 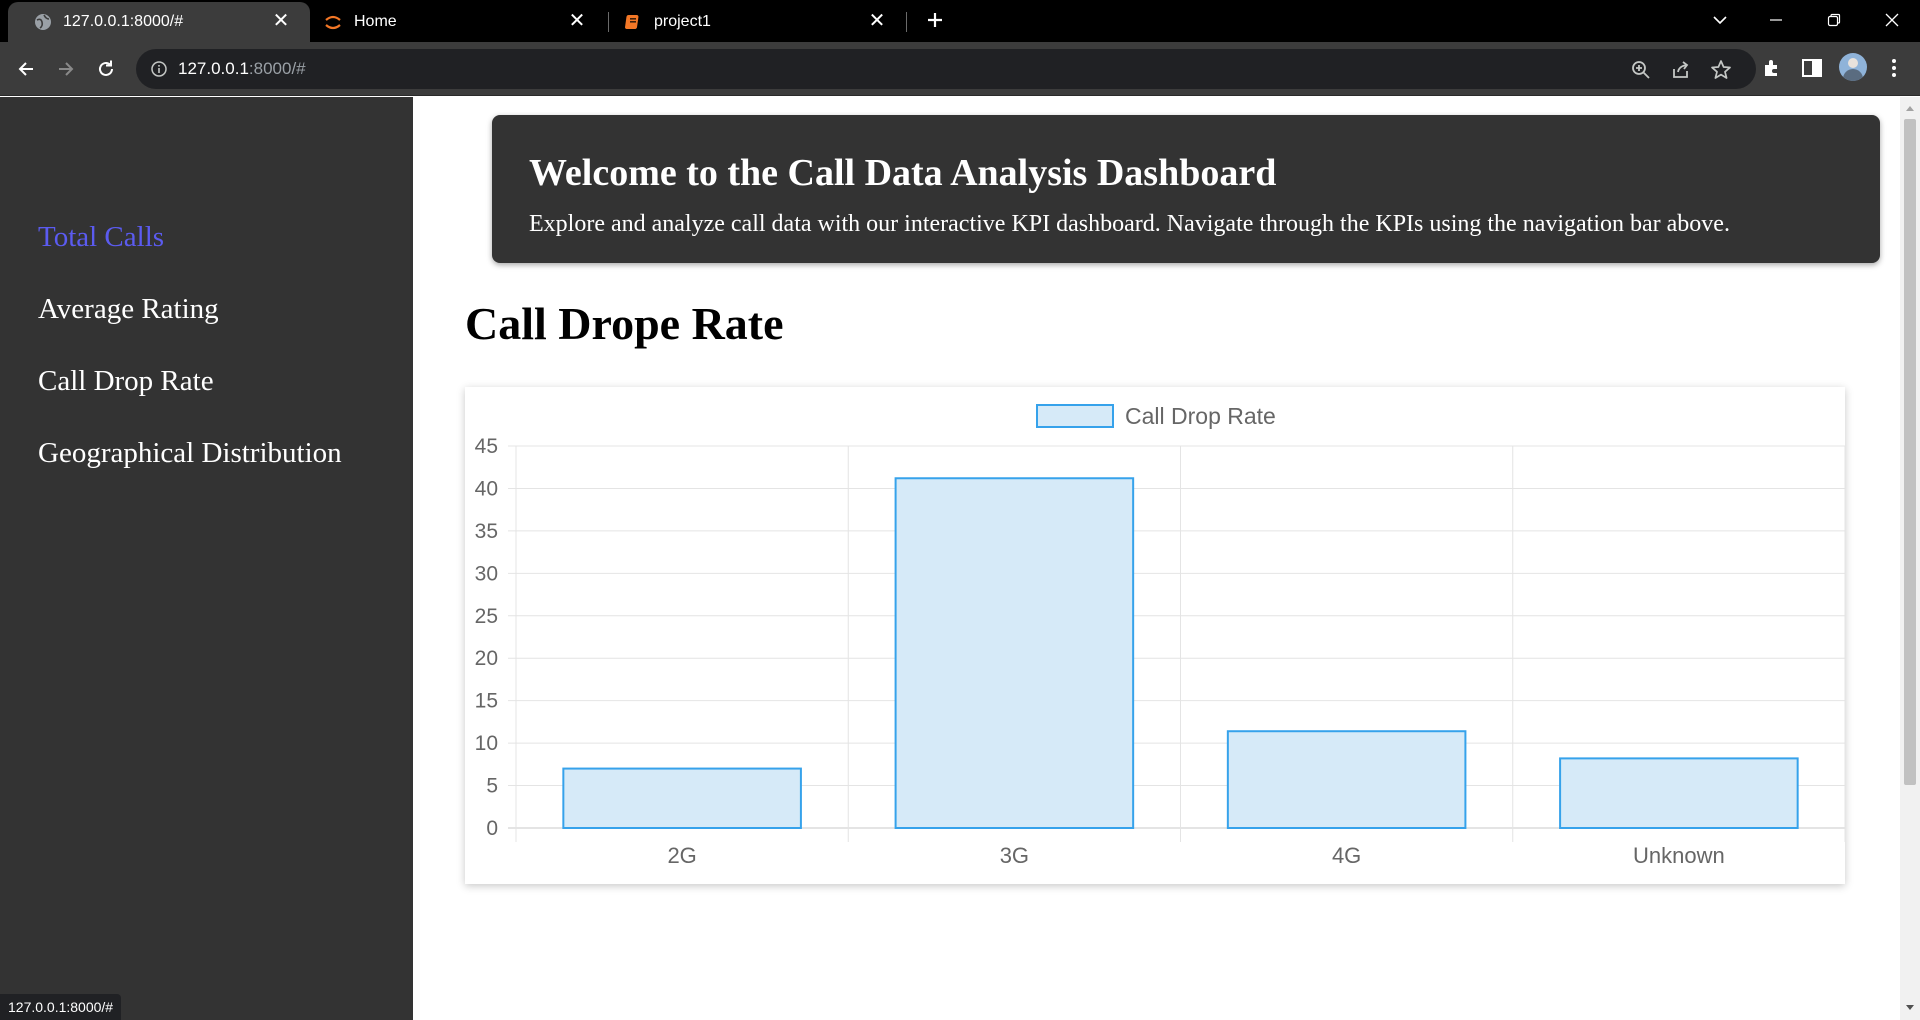 What do you see at coordinates (1910, 1008) in the screenshot?
I see `scroll-down-icon` at bounding box center [1910, 1008].